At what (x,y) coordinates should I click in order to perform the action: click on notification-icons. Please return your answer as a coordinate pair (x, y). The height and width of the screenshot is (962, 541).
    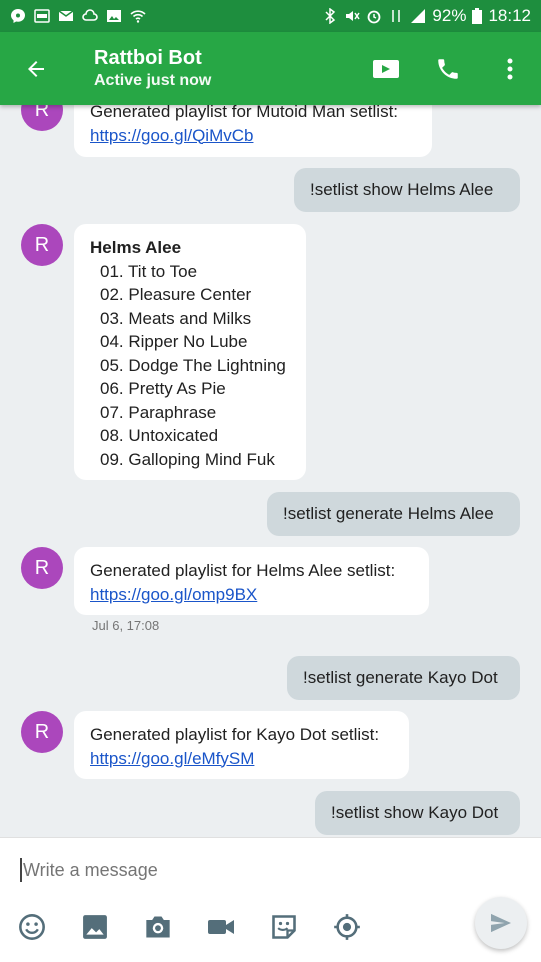
    Looking at the image, I should click on (78, 16).